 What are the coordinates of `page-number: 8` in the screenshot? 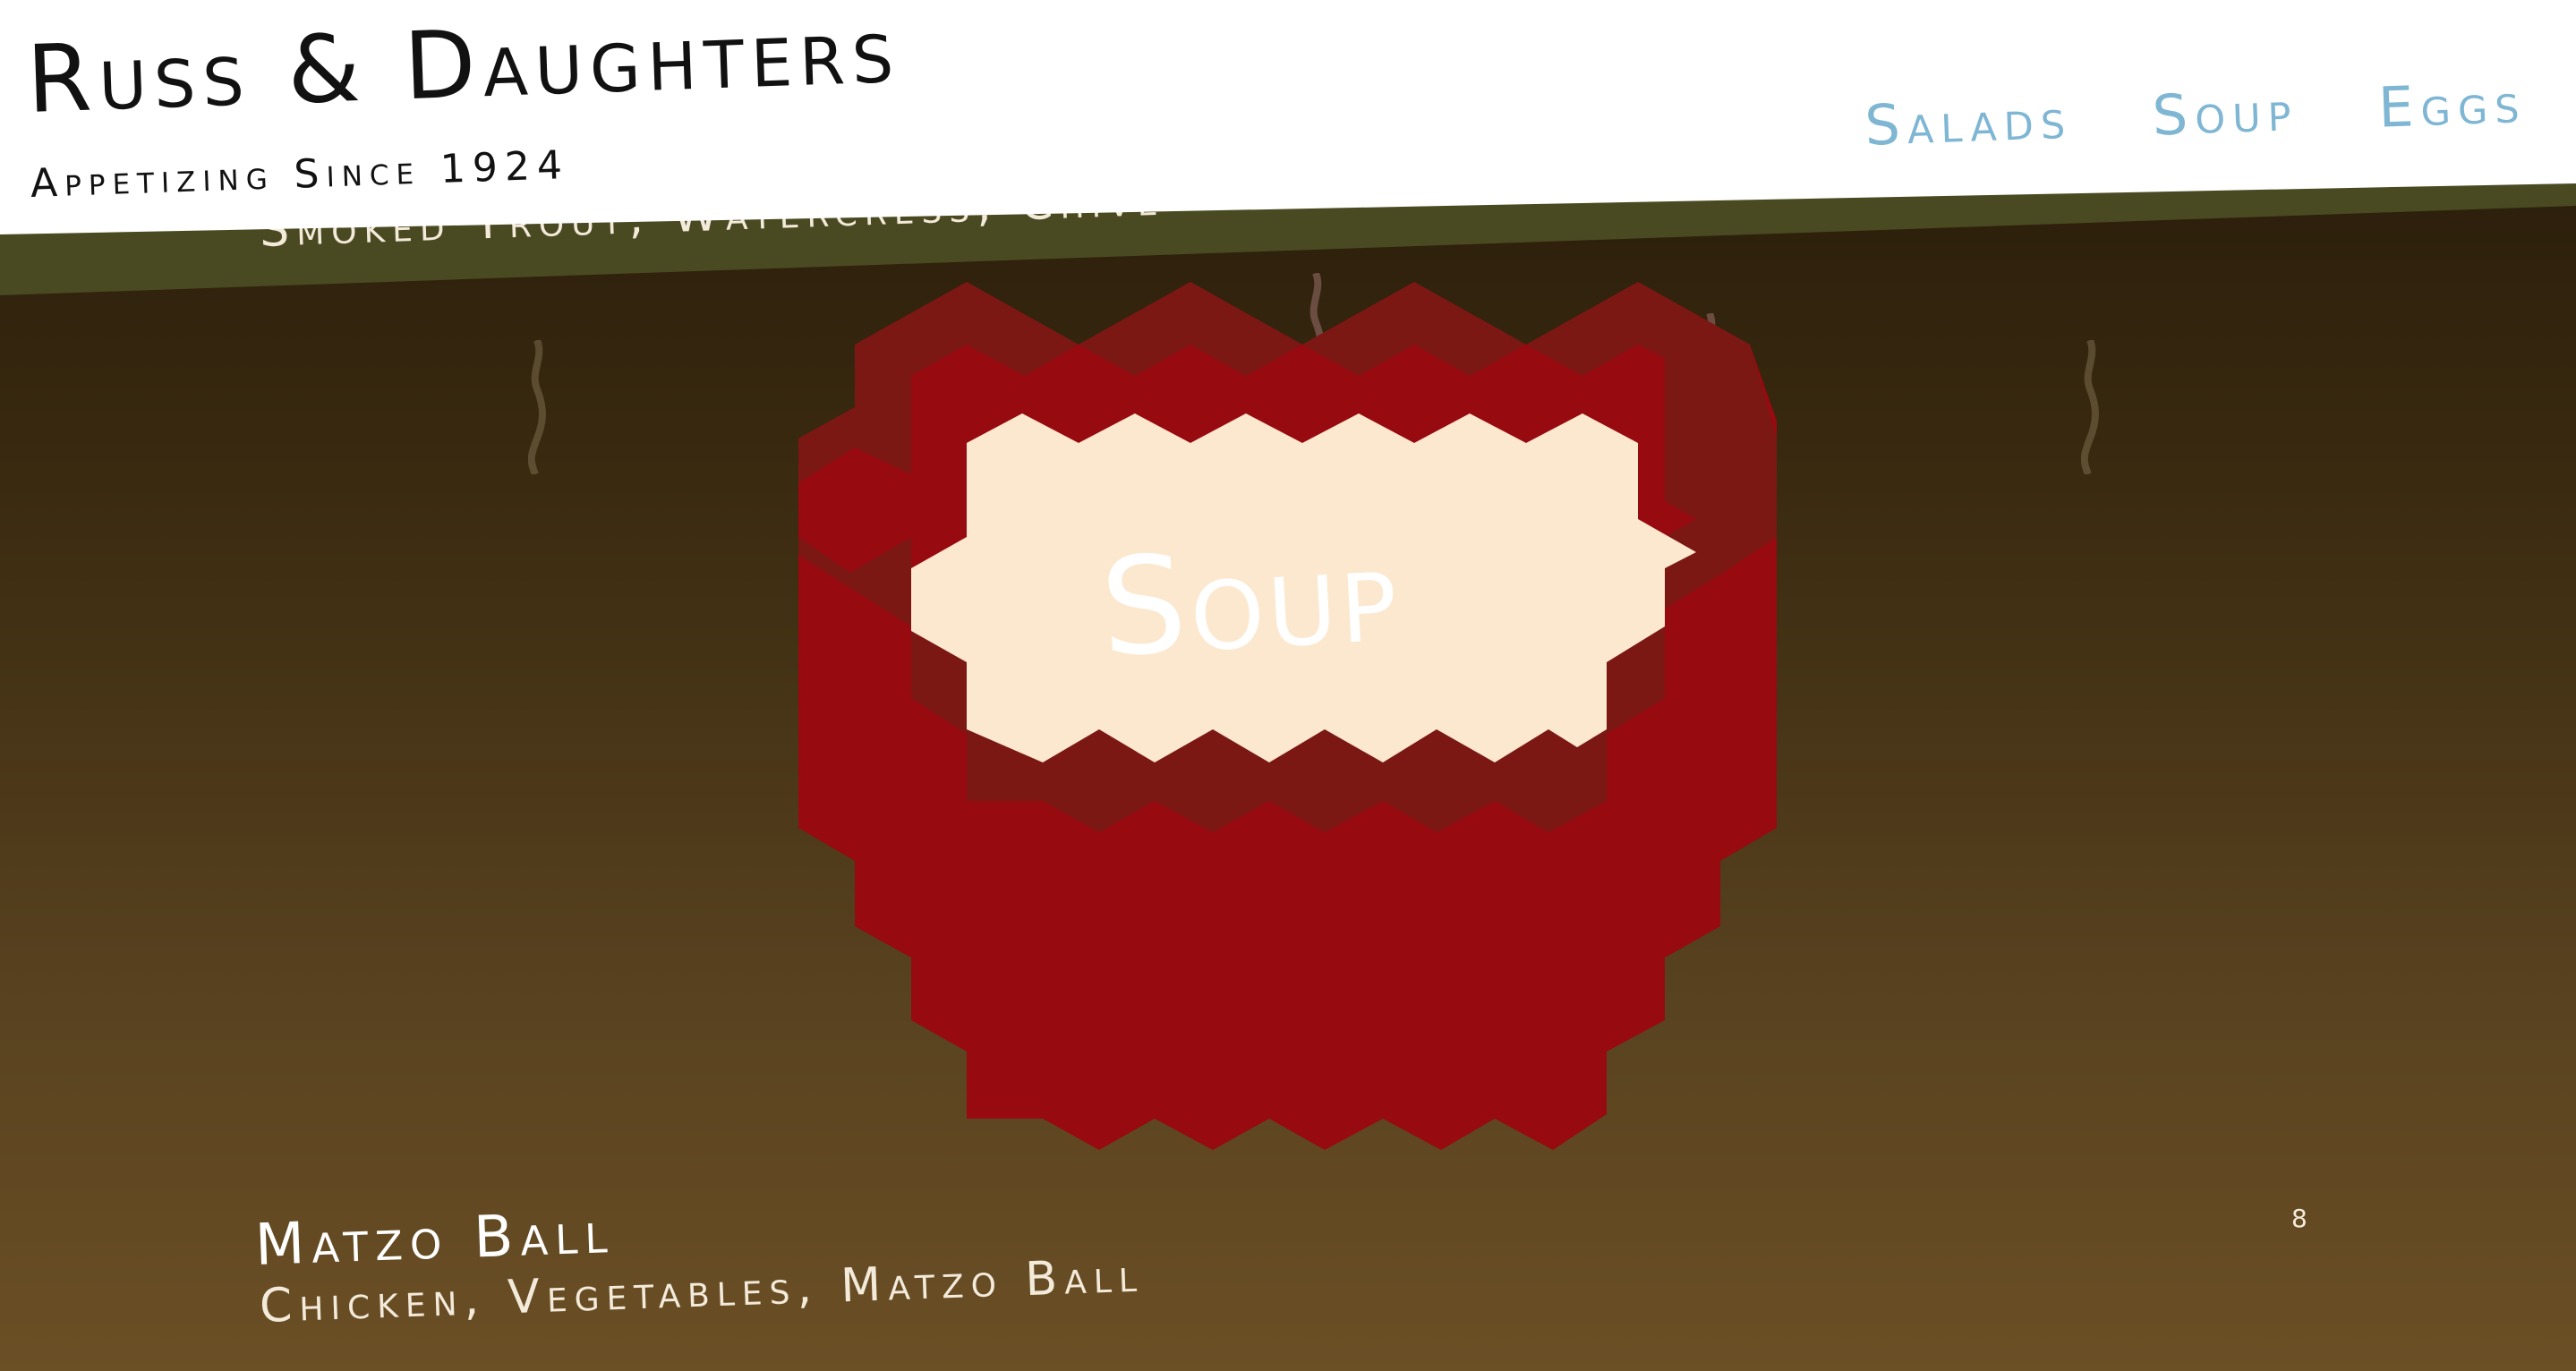 It's located at (2299, 1218).